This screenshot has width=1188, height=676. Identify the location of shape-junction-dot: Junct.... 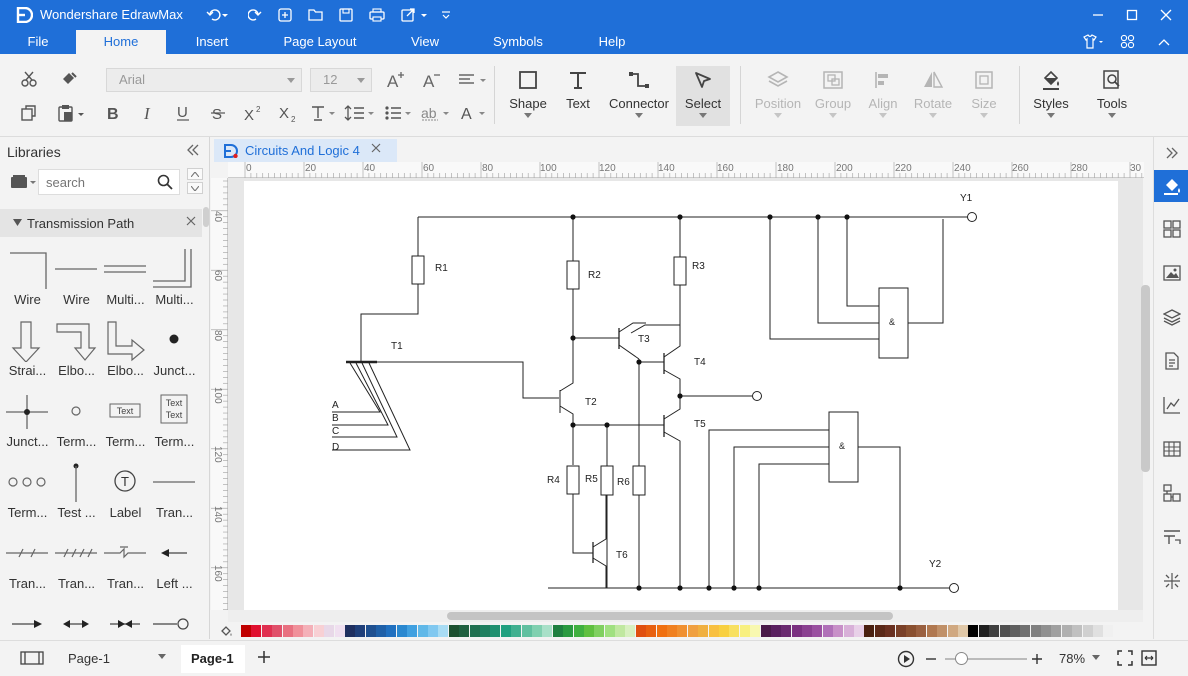
(174, 349).